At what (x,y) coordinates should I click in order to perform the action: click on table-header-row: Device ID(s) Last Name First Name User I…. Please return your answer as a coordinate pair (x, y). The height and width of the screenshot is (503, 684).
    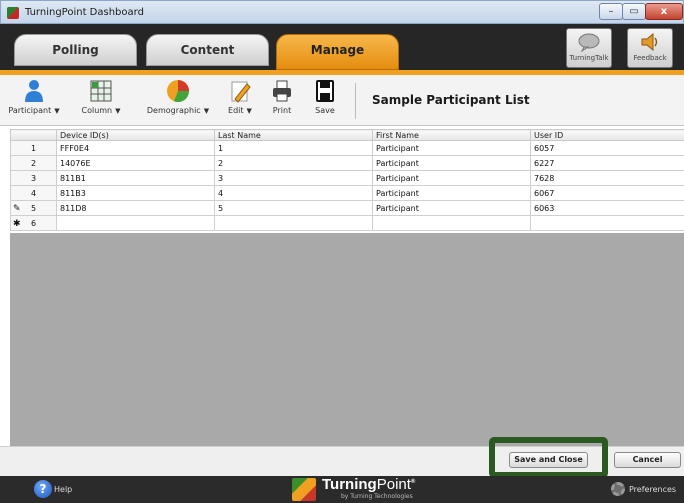
    Looking at the image, I should click on (347, 135).